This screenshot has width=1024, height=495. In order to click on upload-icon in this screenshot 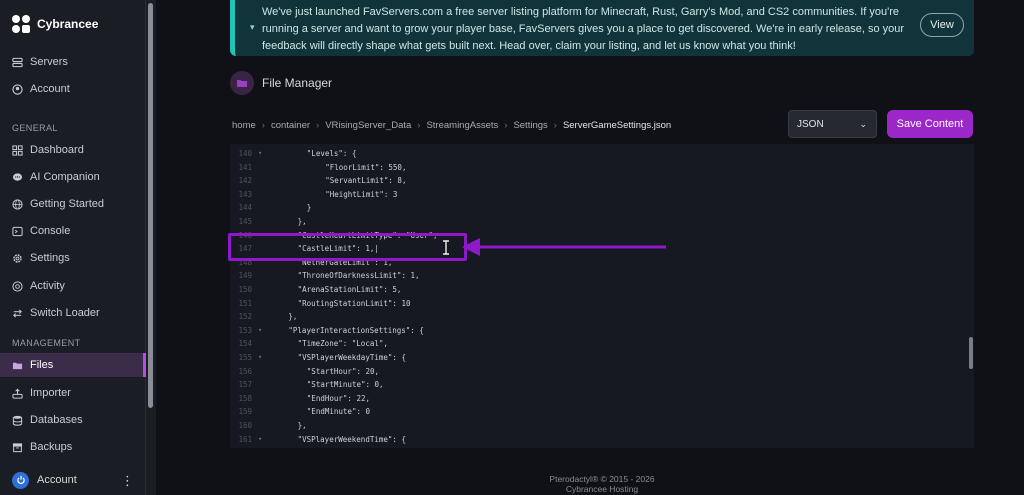, I will do `click(17, 393)`.